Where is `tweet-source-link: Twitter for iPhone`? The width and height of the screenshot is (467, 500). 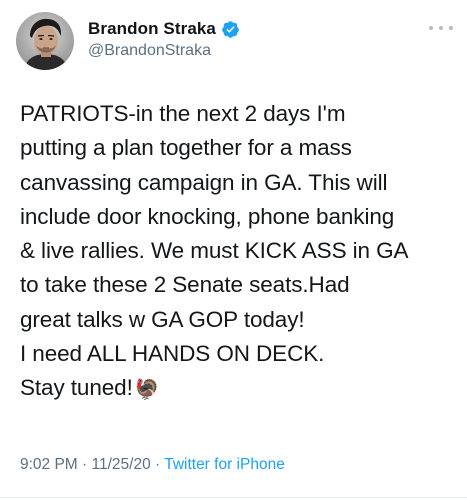
tweet-source-link: Twitter for iPhone is located at coordinates (224, 464).